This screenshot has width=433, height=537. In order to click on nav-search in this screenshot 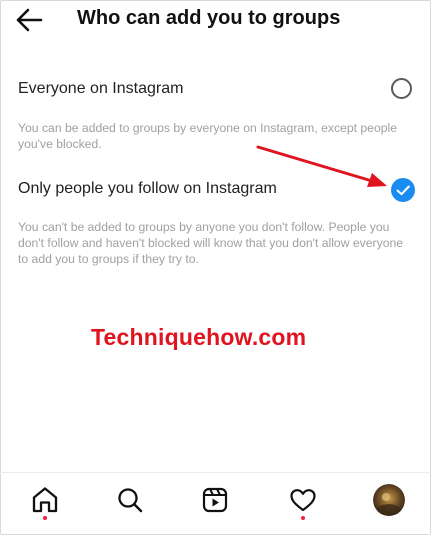, I will do `click(130, 500)`.